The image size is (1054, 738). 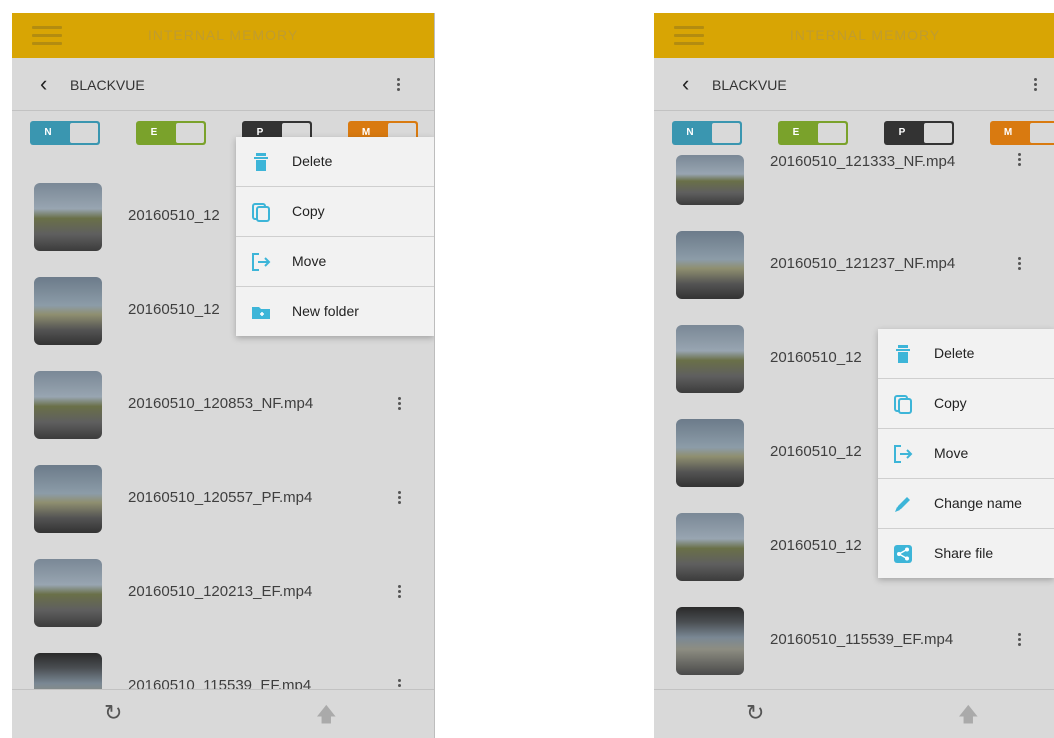 I want to click on file-name: 20160510_121237_NF.mp4, so click(x=863, y=263).